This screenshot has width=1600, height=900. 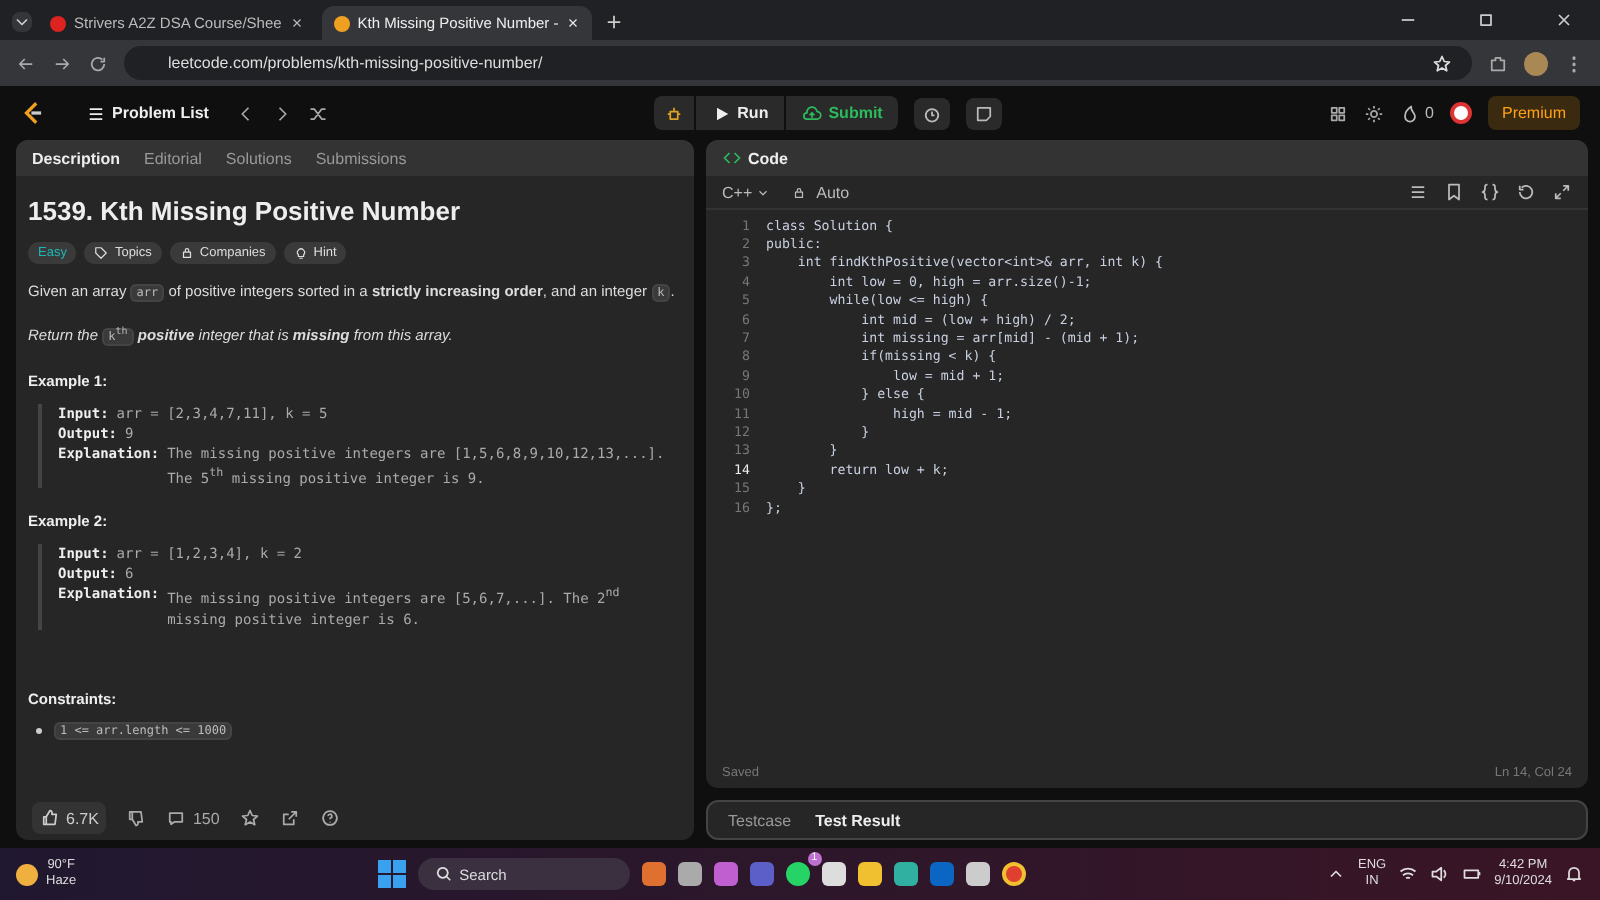 I want to click on code-icon, so click(x=732, y=158).